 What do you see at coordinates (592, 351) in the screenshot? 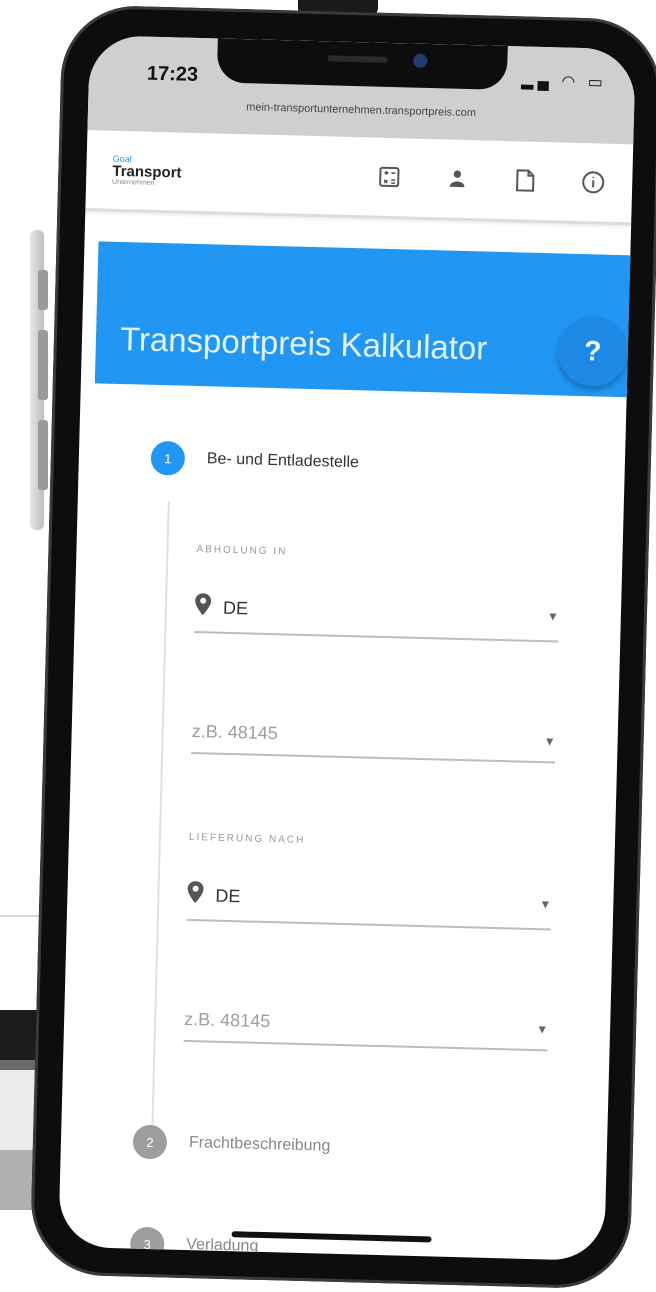
I see `help-button: ?` at bounding box center [592, 351].